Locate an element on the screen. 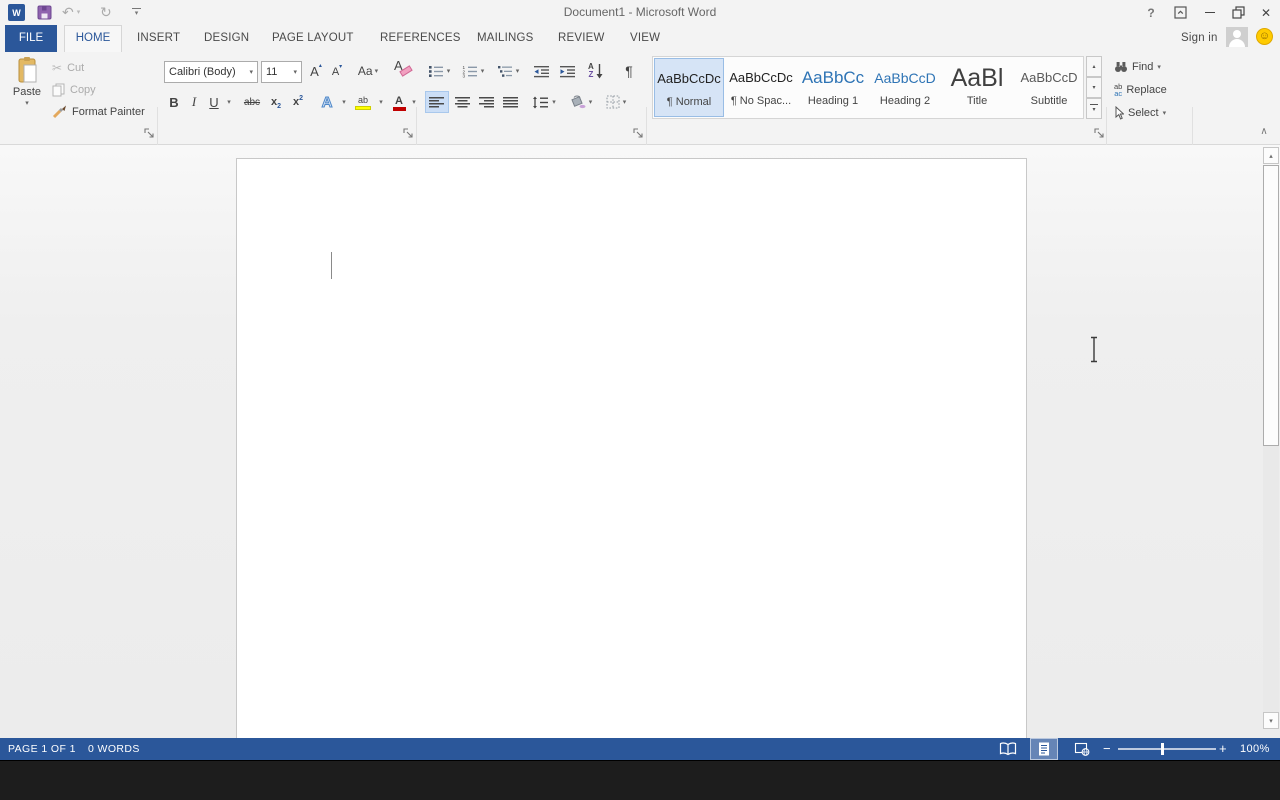 The image size is (1280, 800). page-count-status: PAGE 1 OF 1 is located at coordinates (42, 749).